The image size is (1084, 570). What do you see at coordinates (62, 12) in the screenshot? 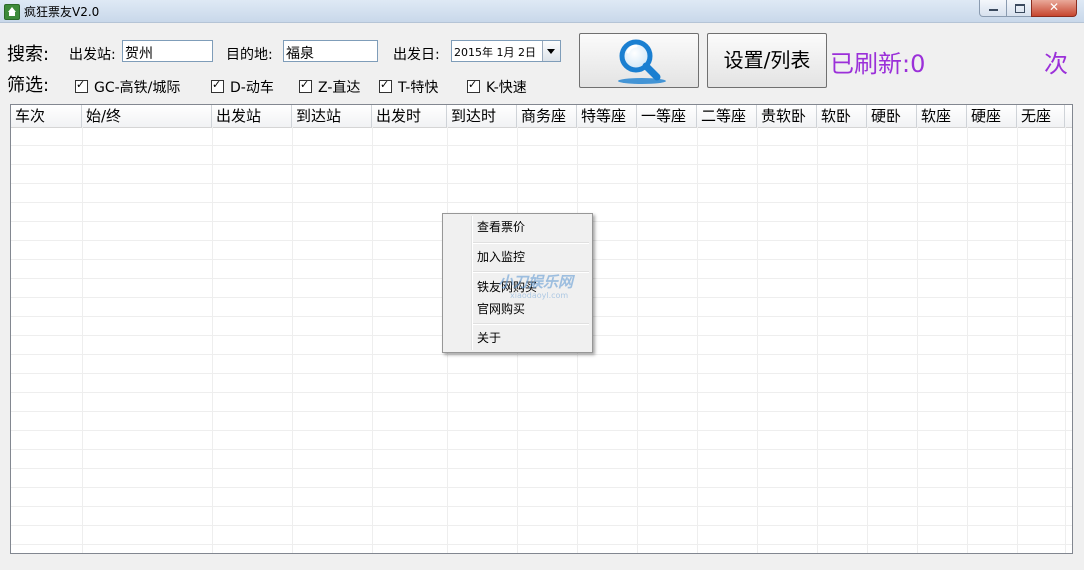
I see `window-title: 疯狂票友V2.0` at bounding box center [62, 12].